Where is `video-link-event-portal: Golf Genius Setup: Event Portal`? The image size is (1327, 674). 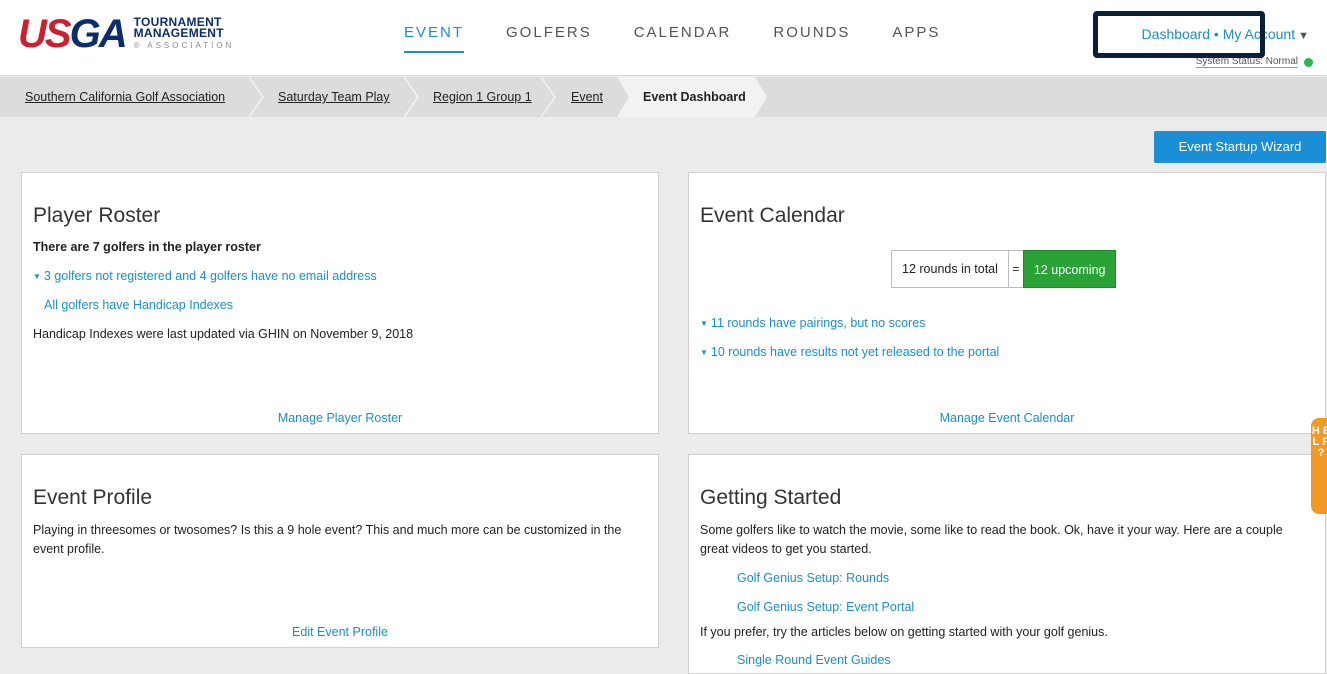 video-link-event-portal: Golf Genius Setup: Event Portal is located at coordinates (825, 607).